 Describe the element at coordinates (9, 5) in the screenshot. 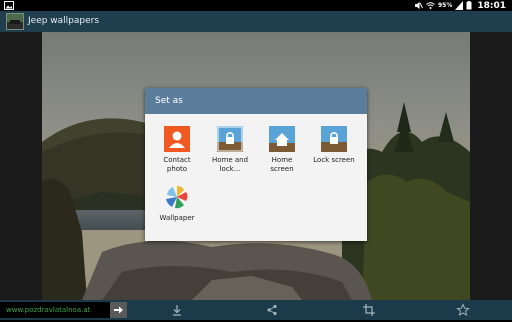

I see `image-notification-icon` at that location.